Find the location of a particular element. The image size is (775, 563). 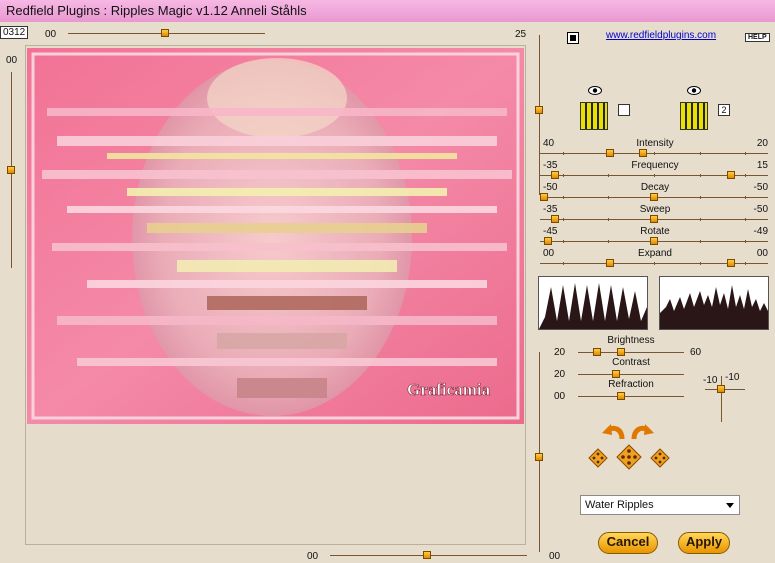

left-slider-value: 00 is located at coordinates (12, 60).